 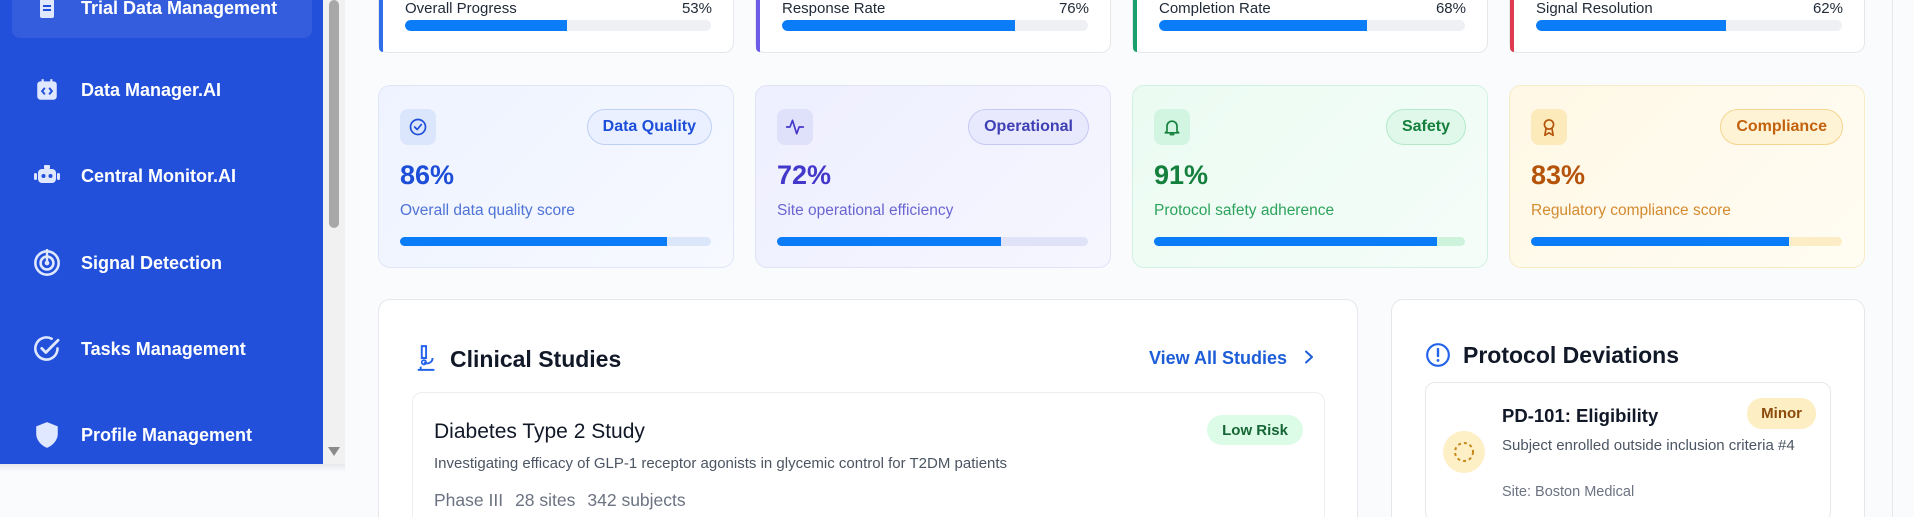 I want to click on view-all-label: View All Studies, so click(x=1217, y=358).